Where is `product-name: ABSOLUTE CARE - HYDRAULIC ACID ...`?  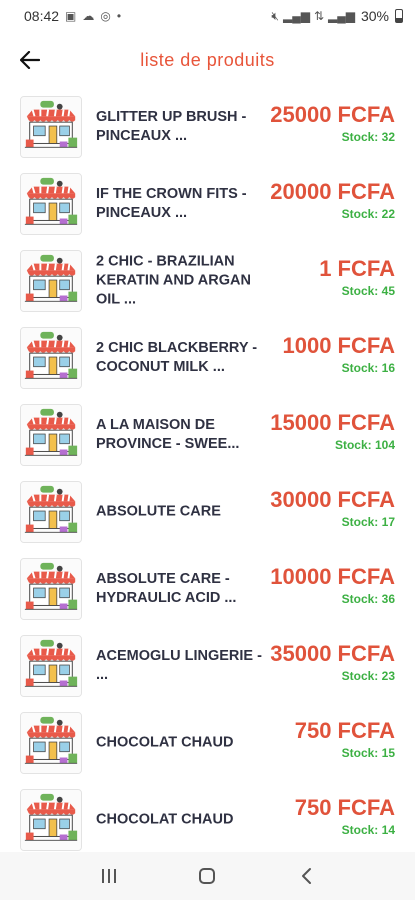 product-name: ABSOLUTE CARE - HYDRAULIC ACID ... is located at coordinates (166, 588).